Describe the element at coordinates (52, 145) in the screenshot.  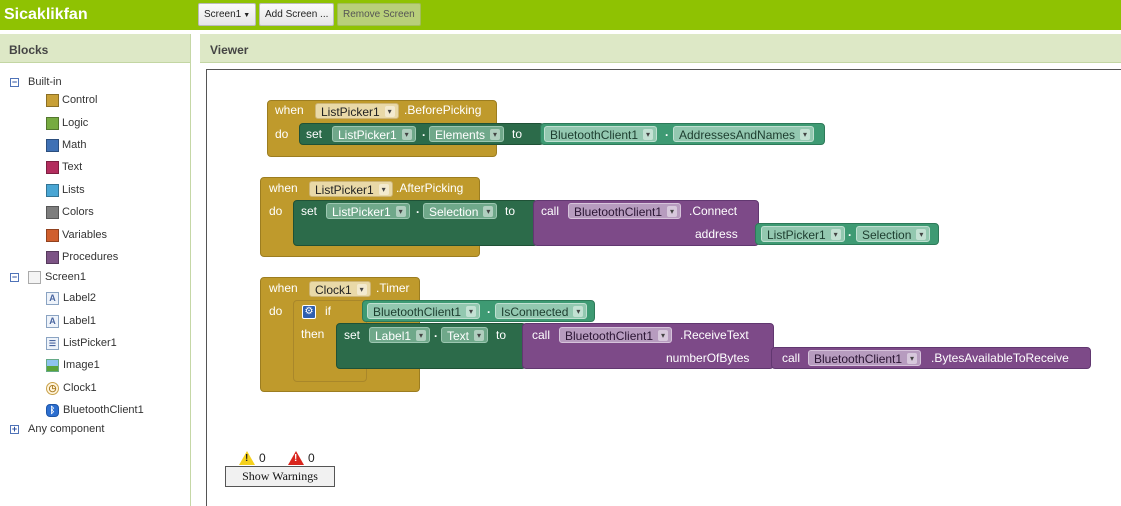
I see `math-swatch-icon` at that location.